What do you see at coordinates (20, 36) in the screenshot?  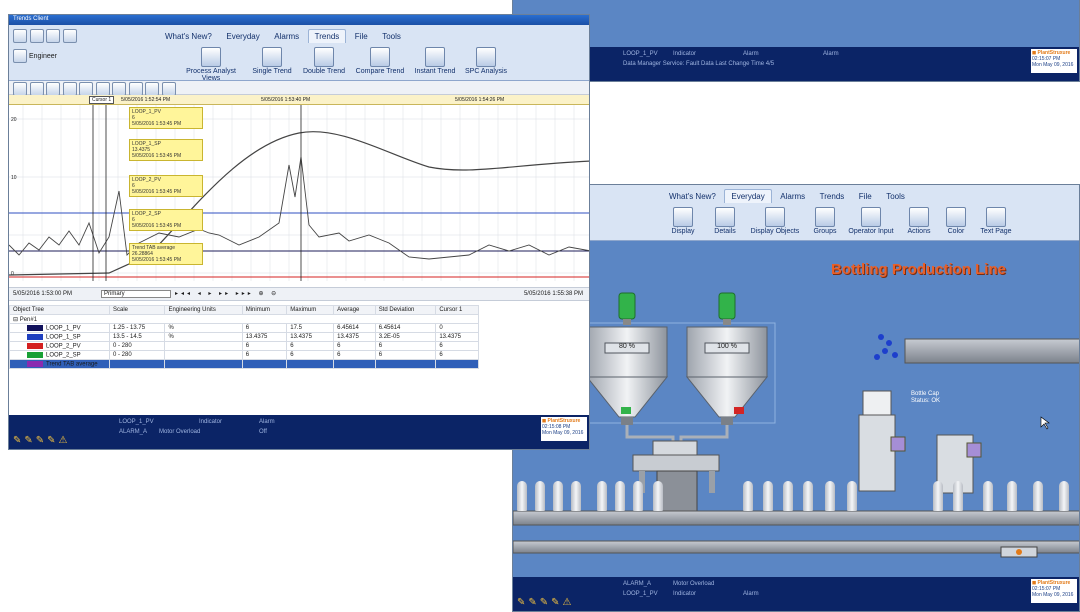 I see `back-icon` at bounding box center [20, 36].